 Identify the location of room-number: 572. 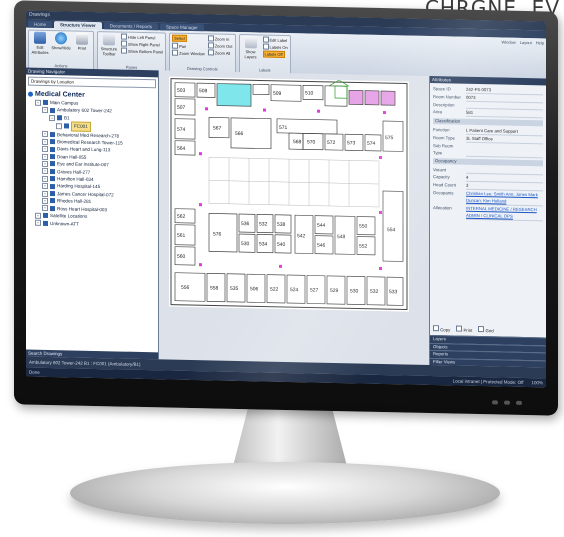
(331, 143).